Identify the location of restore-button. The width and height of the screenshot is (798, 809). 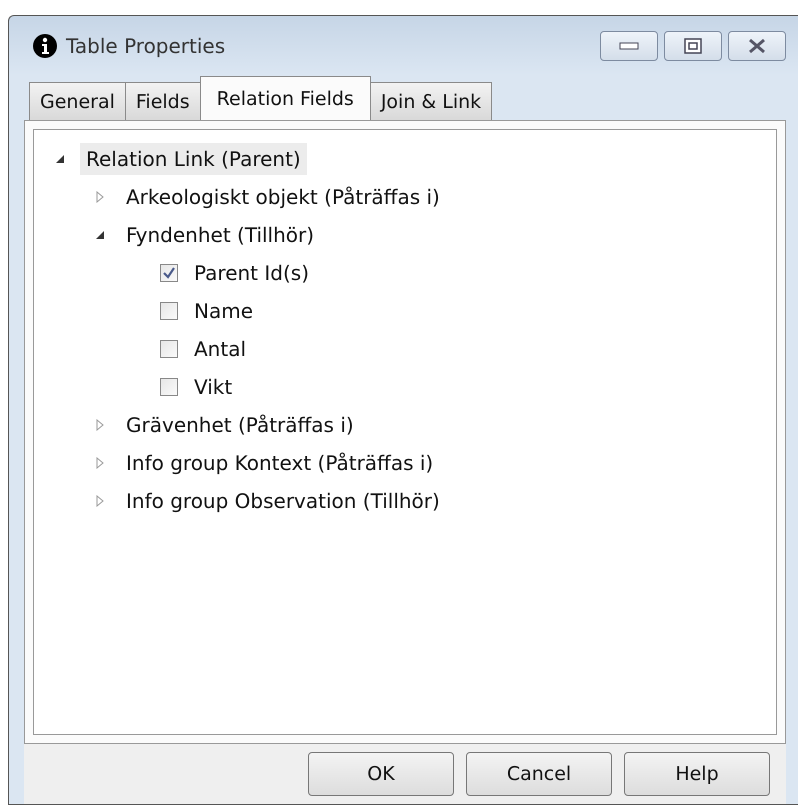
(693, 46).